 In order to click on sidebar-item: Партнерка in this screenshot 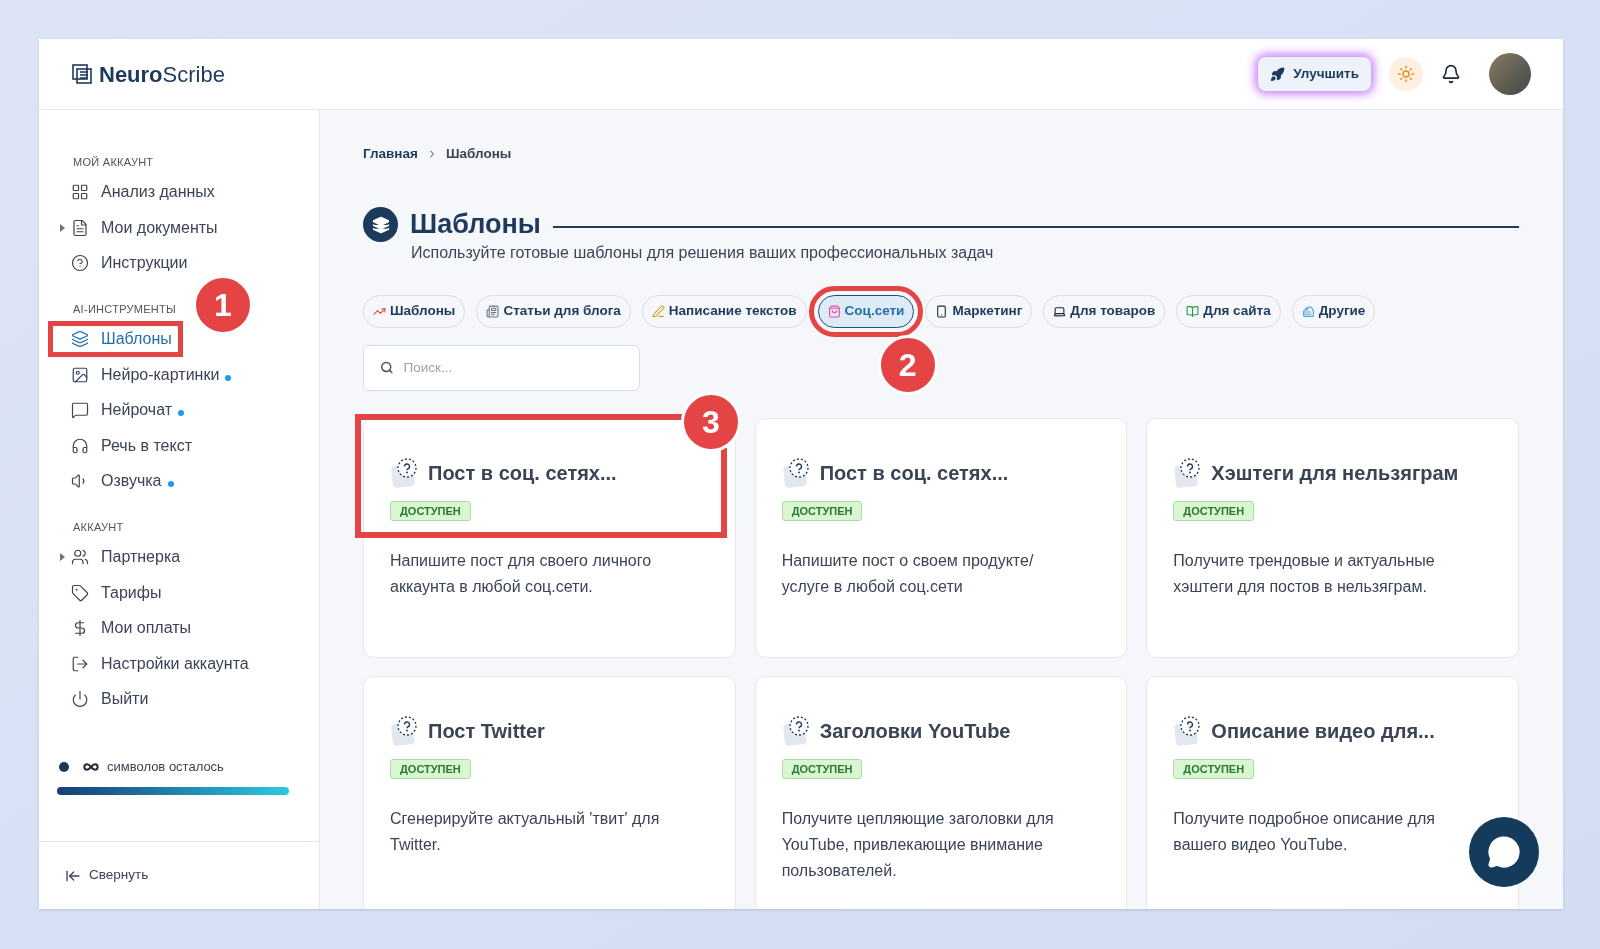, I will do `click(120, 557)`.